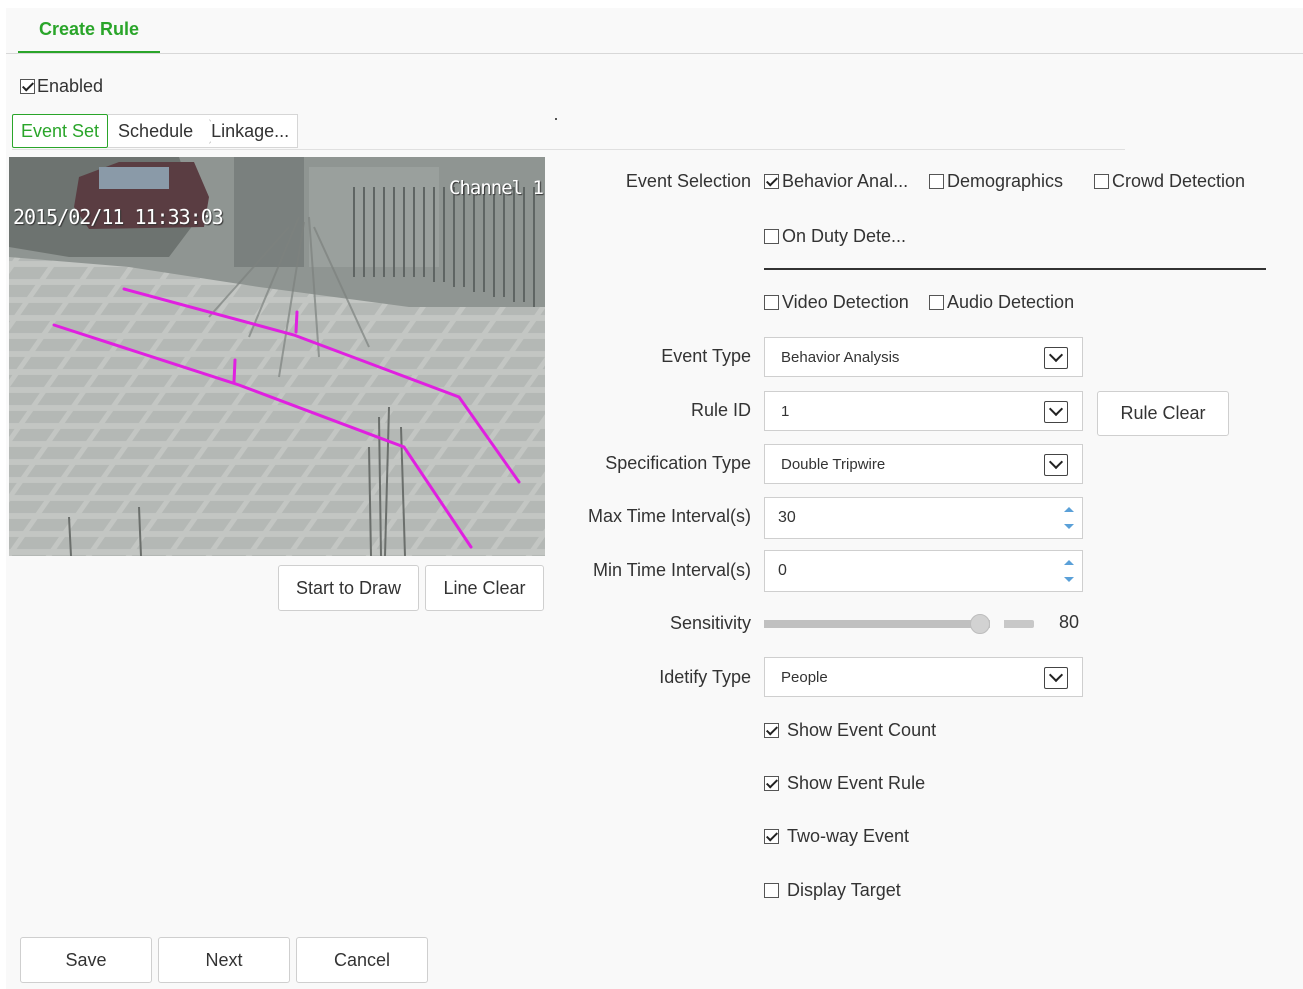 The image size is (1303, 989). I want to click on event-type-label: Event Type, so click(706, 356).